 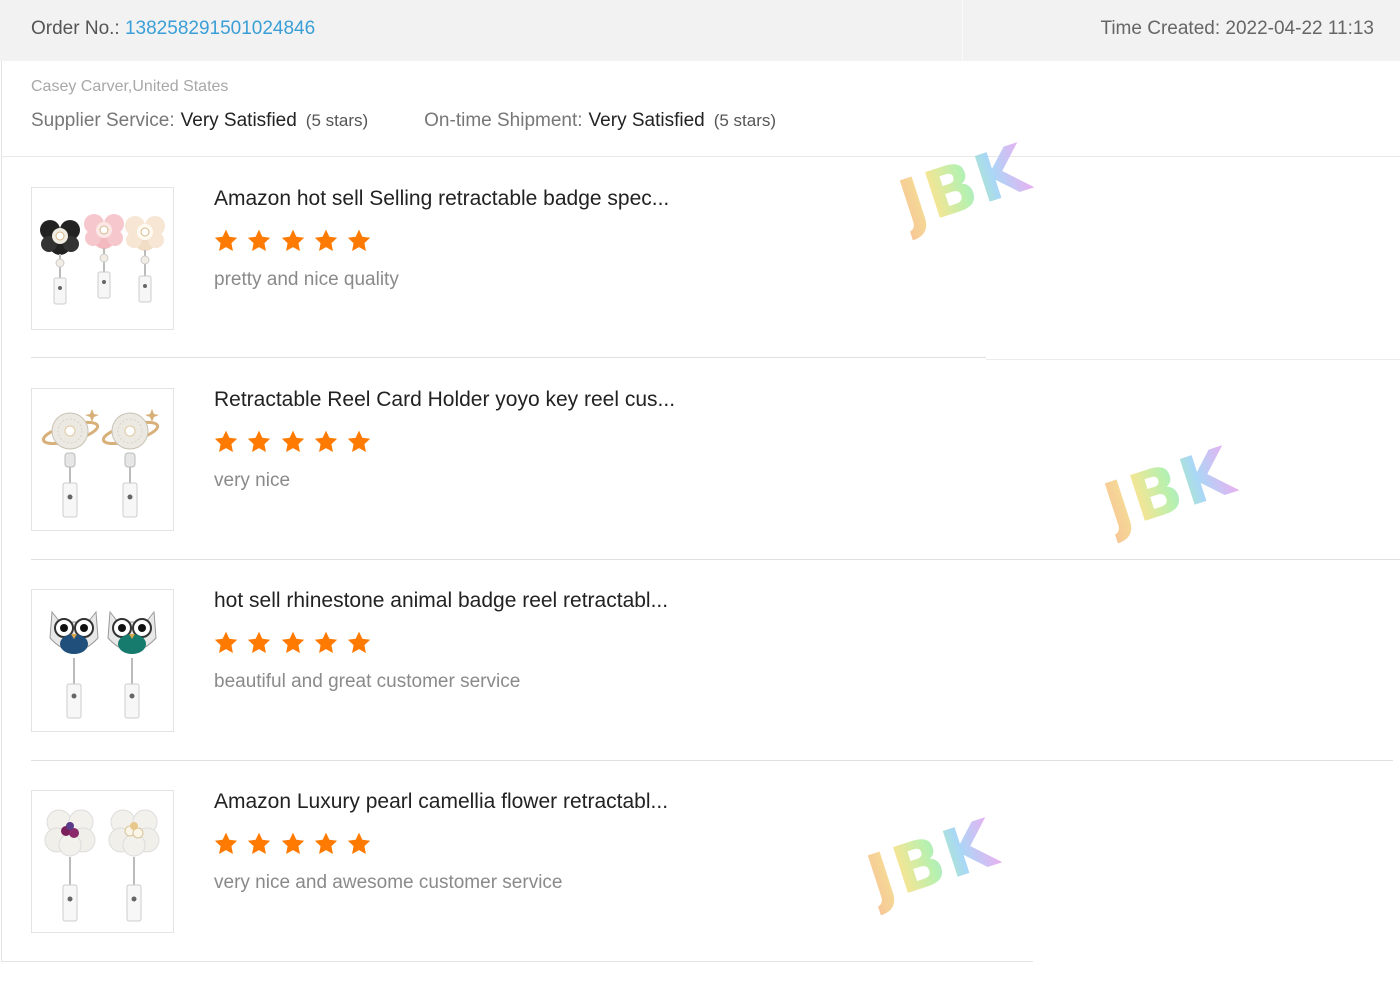 I want to click on time-created-label: Time Created:, so click(x=1163, y=28).